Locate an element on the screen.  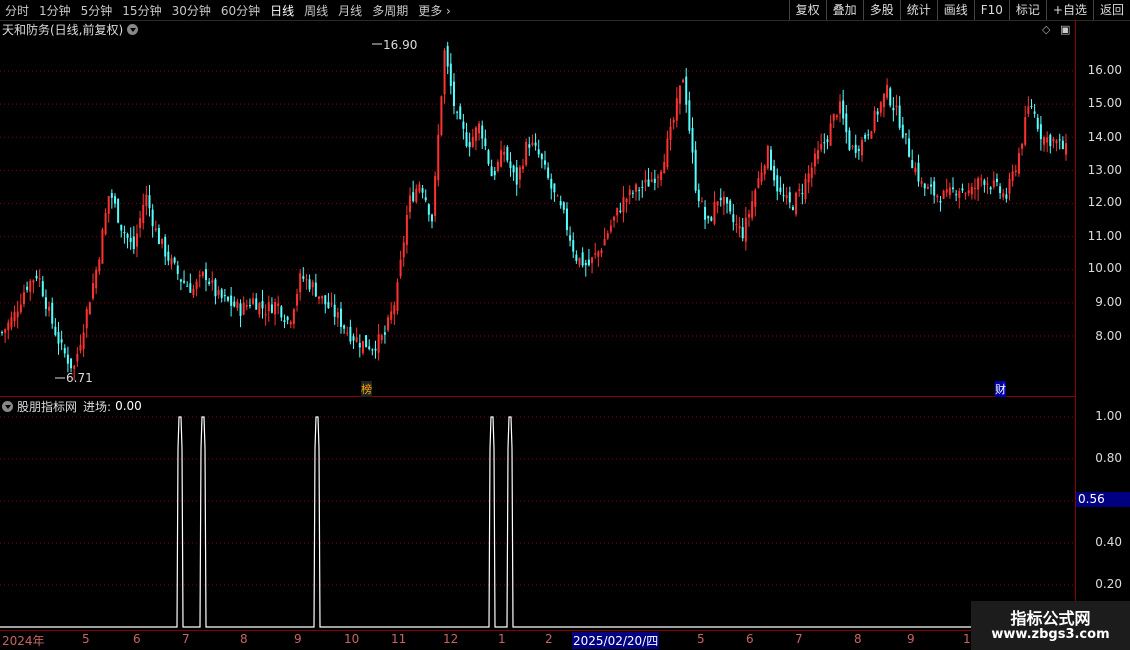
price-tick-8: 8.00 is located at coordinates (1108, 336).